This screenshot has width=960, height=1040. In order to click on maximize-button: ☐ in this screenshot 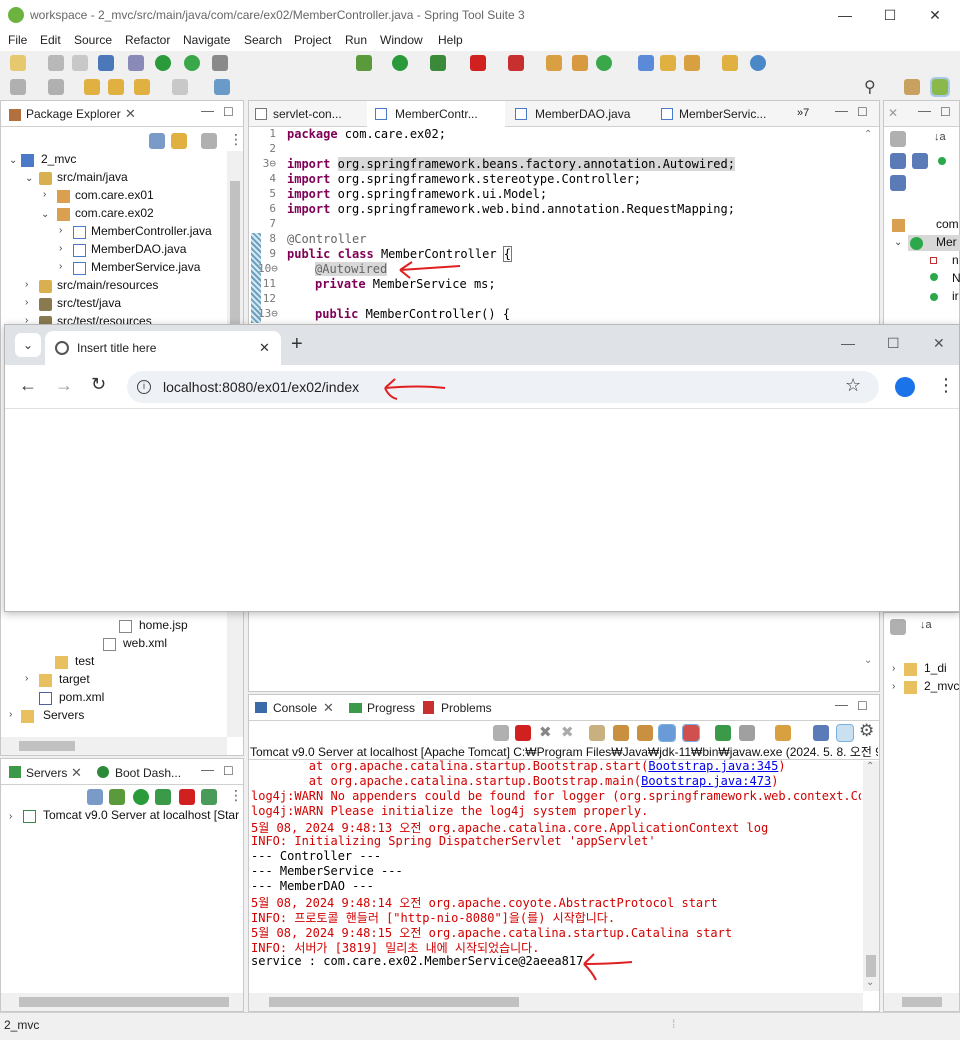, I will do `click(890, 15)`.